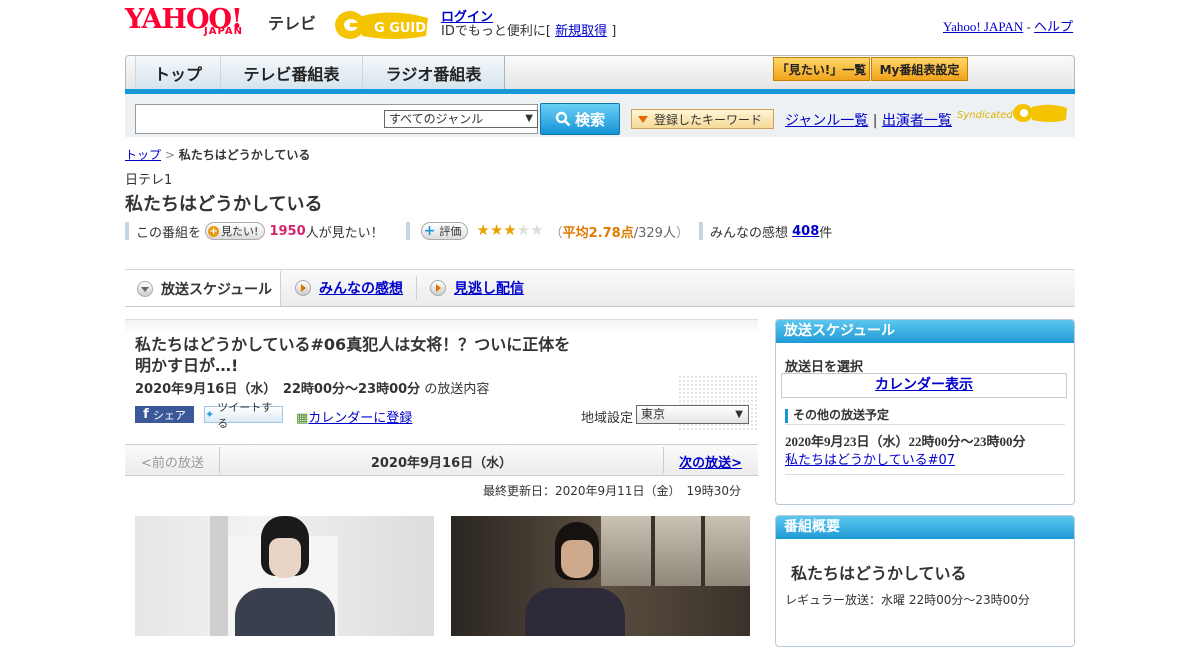 The height and width of the screenshot is (647, 1200). What do you see at coordinates (563, 119) in the screenshot?
I see `search-icon` at bounding box center [563, 119].